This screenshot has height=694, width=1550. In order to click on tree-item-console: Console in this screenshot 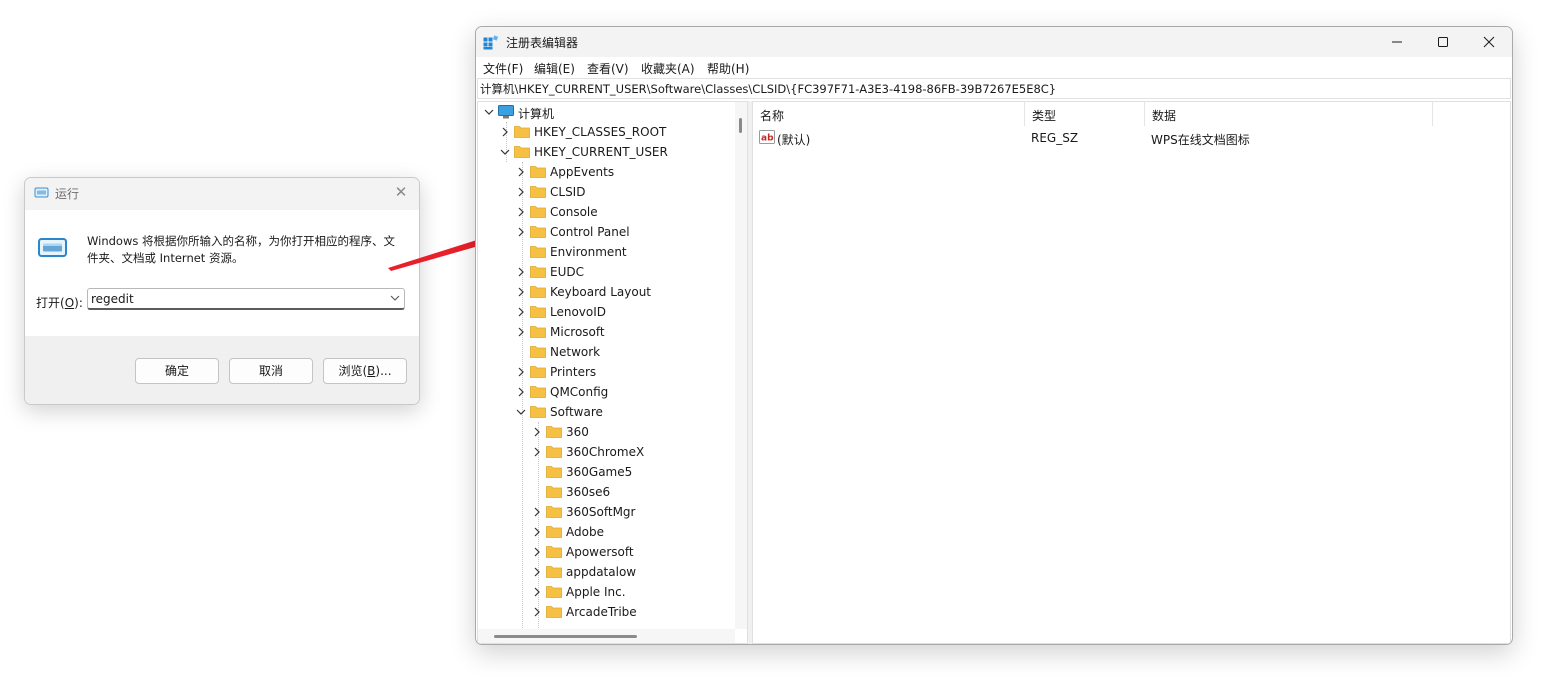, I will do `click(603, 212)`.